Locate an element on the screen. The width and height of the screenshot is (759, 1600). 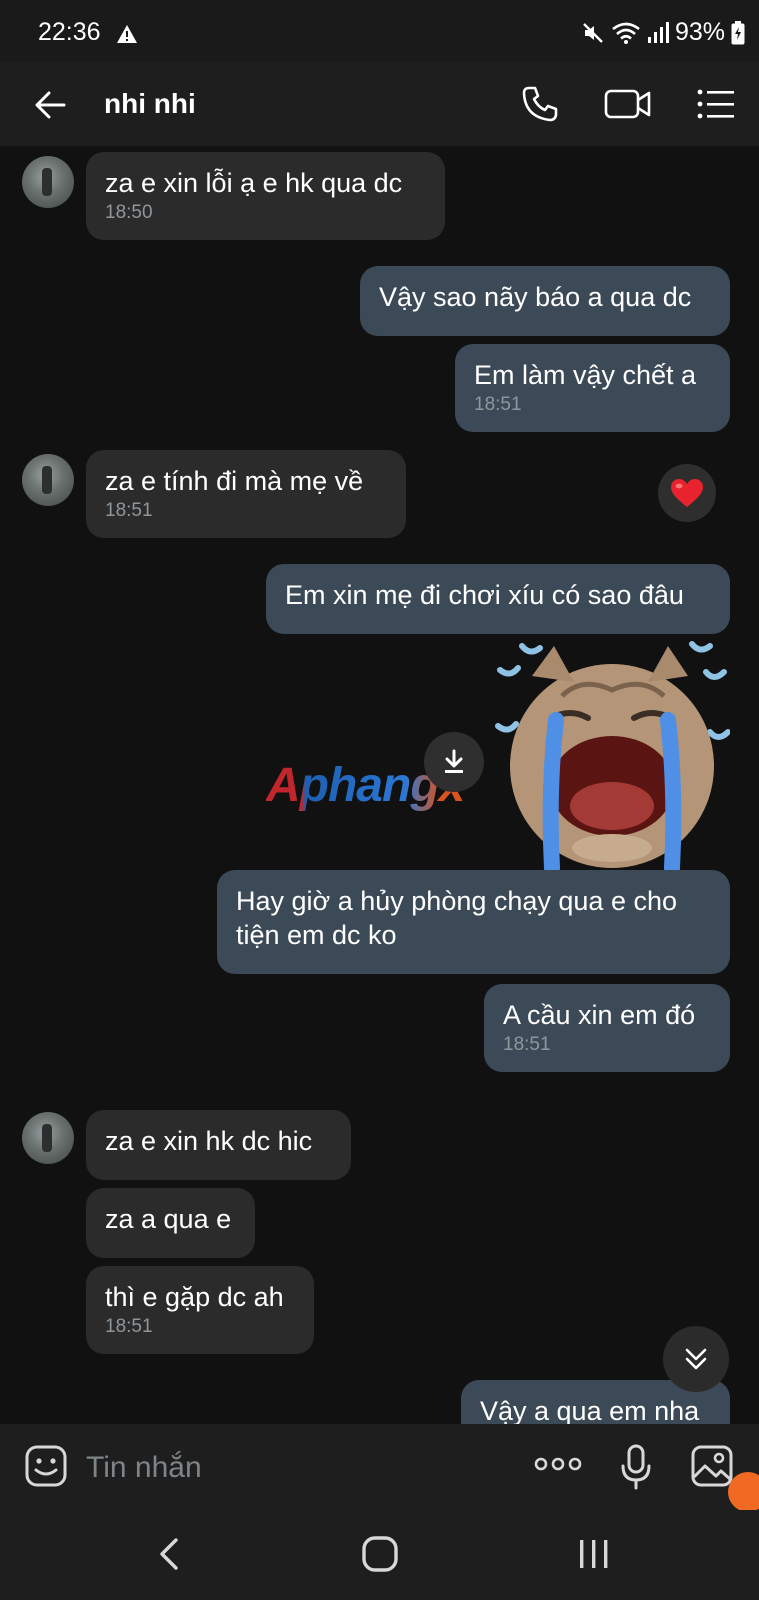
more-options-icon is located at coordinates (558, 1466).